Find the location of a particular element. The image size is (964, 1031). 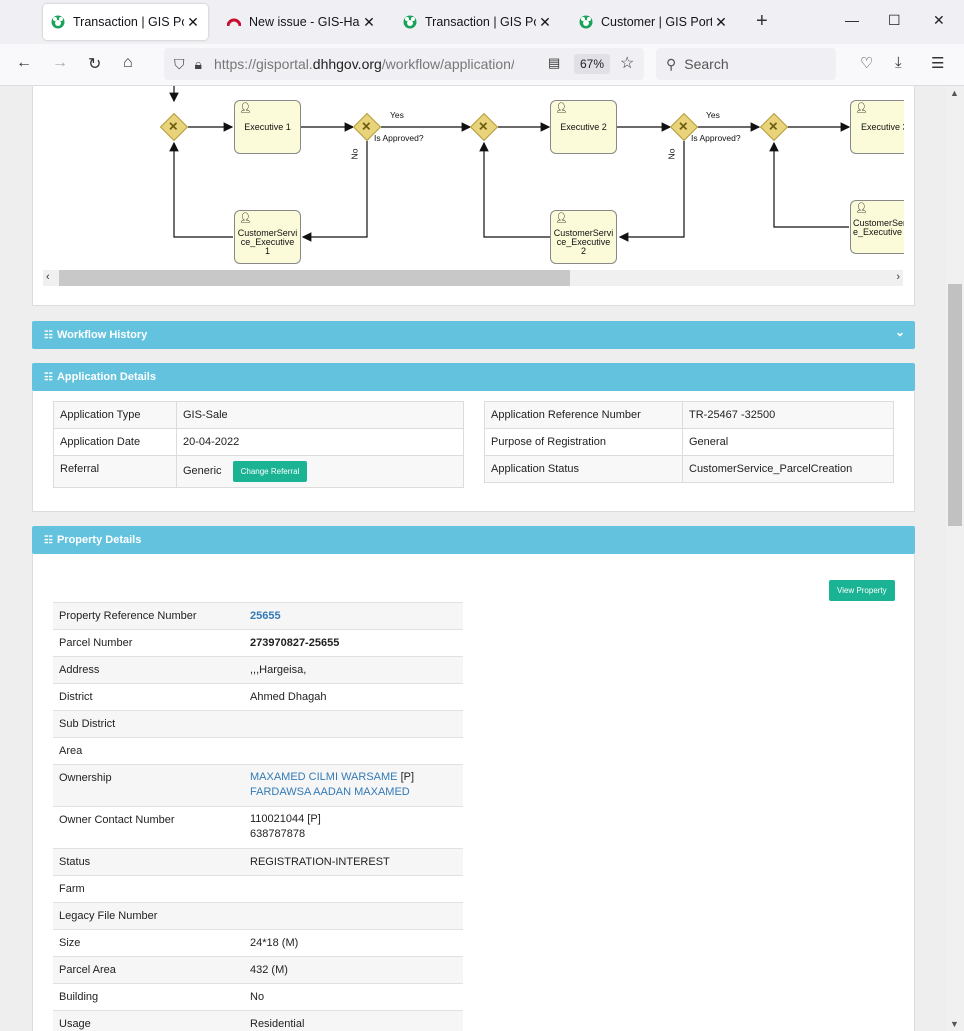

diagram-horizontal-scrollbar: ‹ › is located at coordinates (473, 278).